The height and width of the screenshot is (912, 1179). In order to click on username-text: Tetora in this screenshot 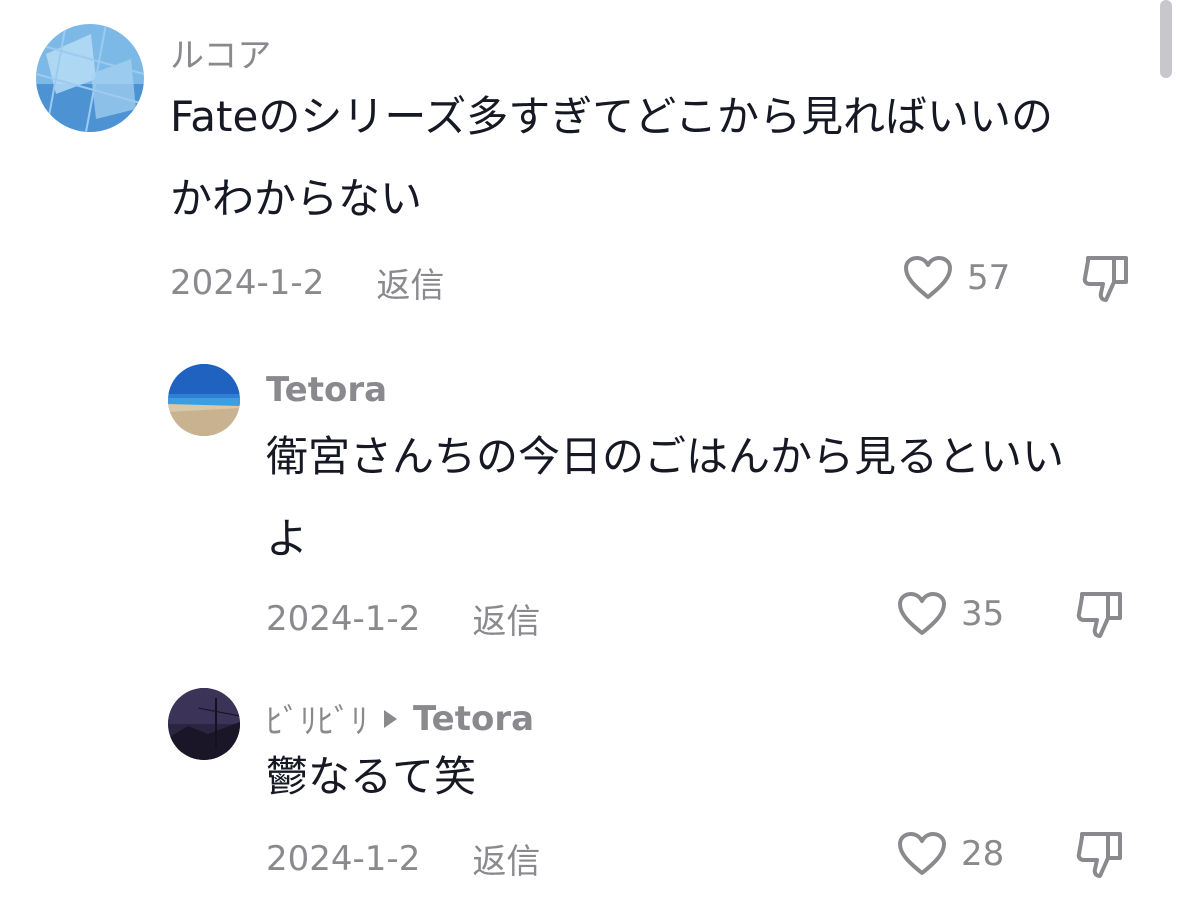, I will do `click(326, 390)`.